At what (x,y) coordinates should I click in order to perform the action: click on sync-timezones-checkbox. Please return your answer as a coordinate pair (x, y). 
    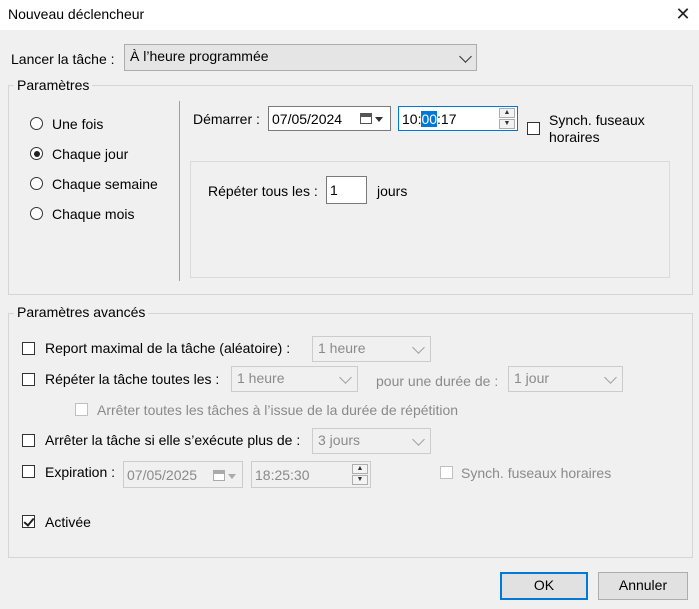
    Looking at the image, I should click on (533, 128).